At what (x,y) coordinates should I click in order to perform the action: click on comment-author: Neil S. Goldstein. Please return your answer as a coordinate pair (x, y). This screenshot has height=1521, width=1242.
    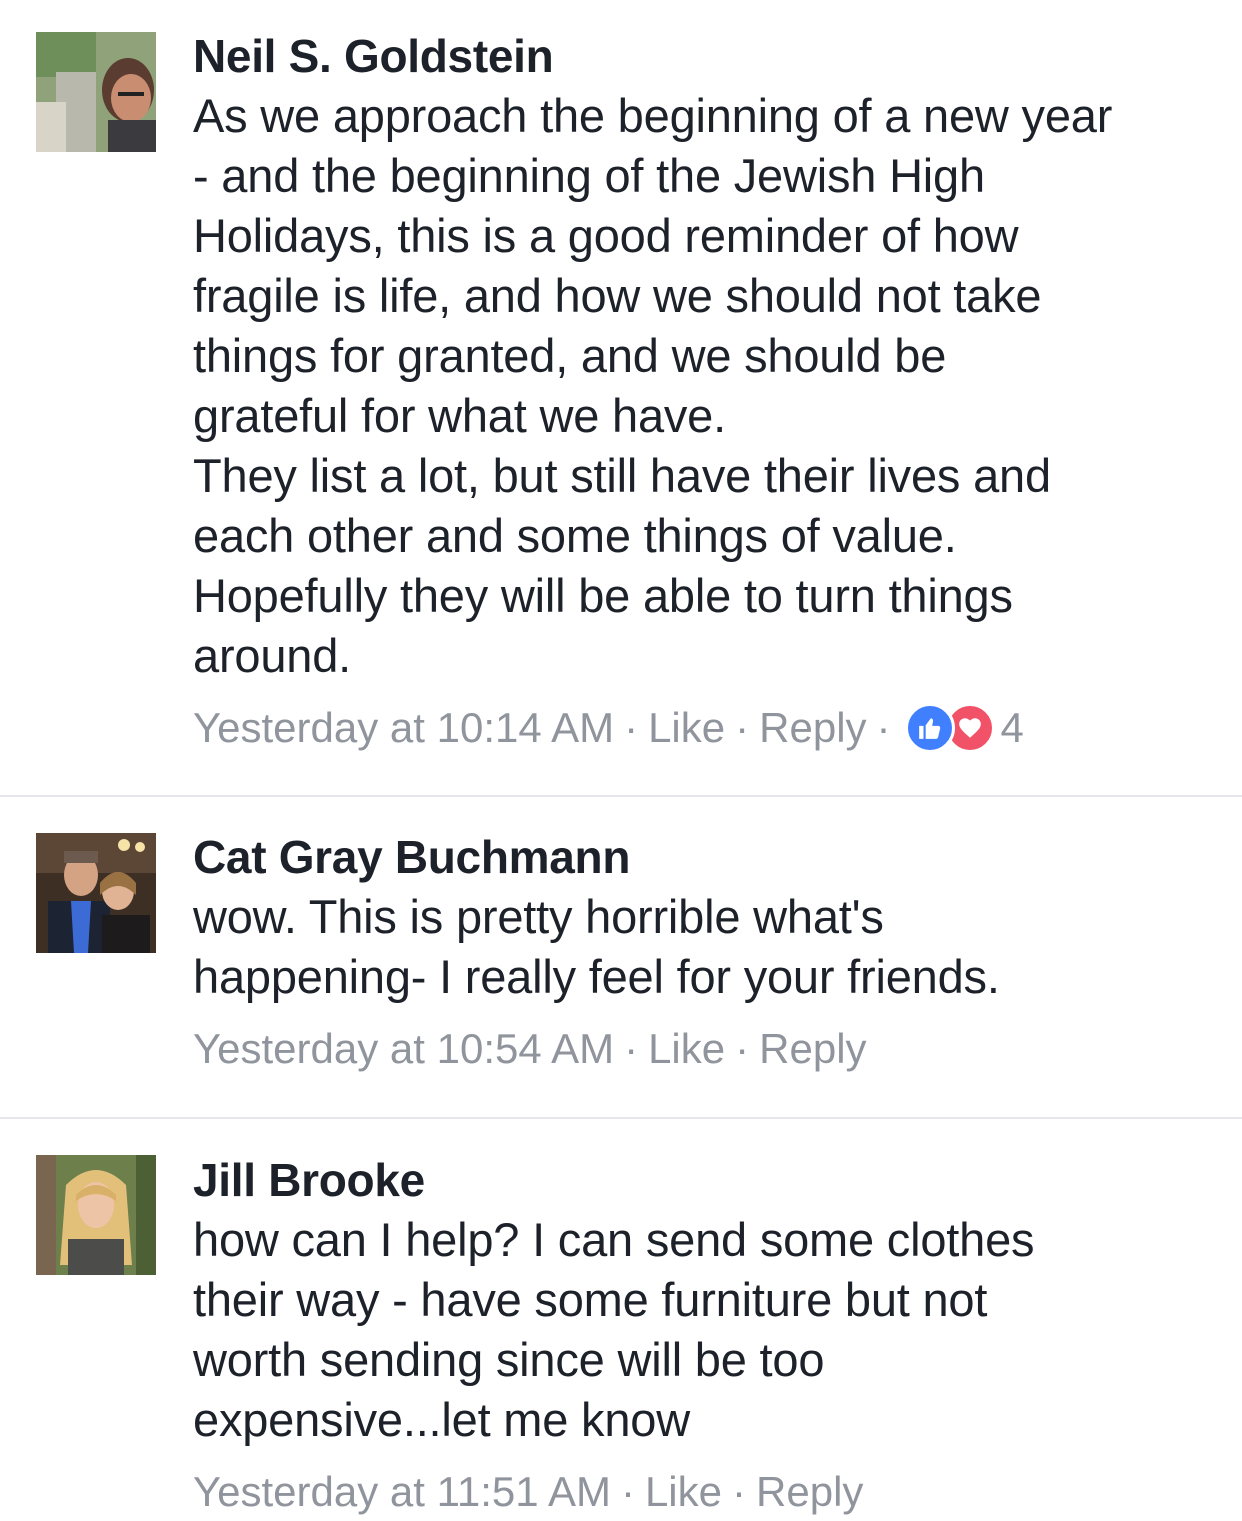
    Looking at the image, I should click on (708, 56).